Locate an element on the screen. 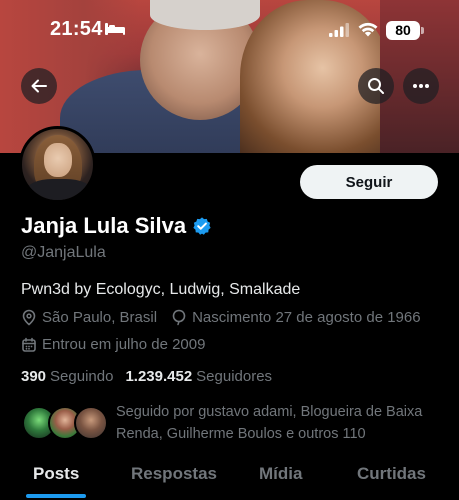 The image size is (459, 500). cellular-signal-icon is located at coordinates (339, 30).